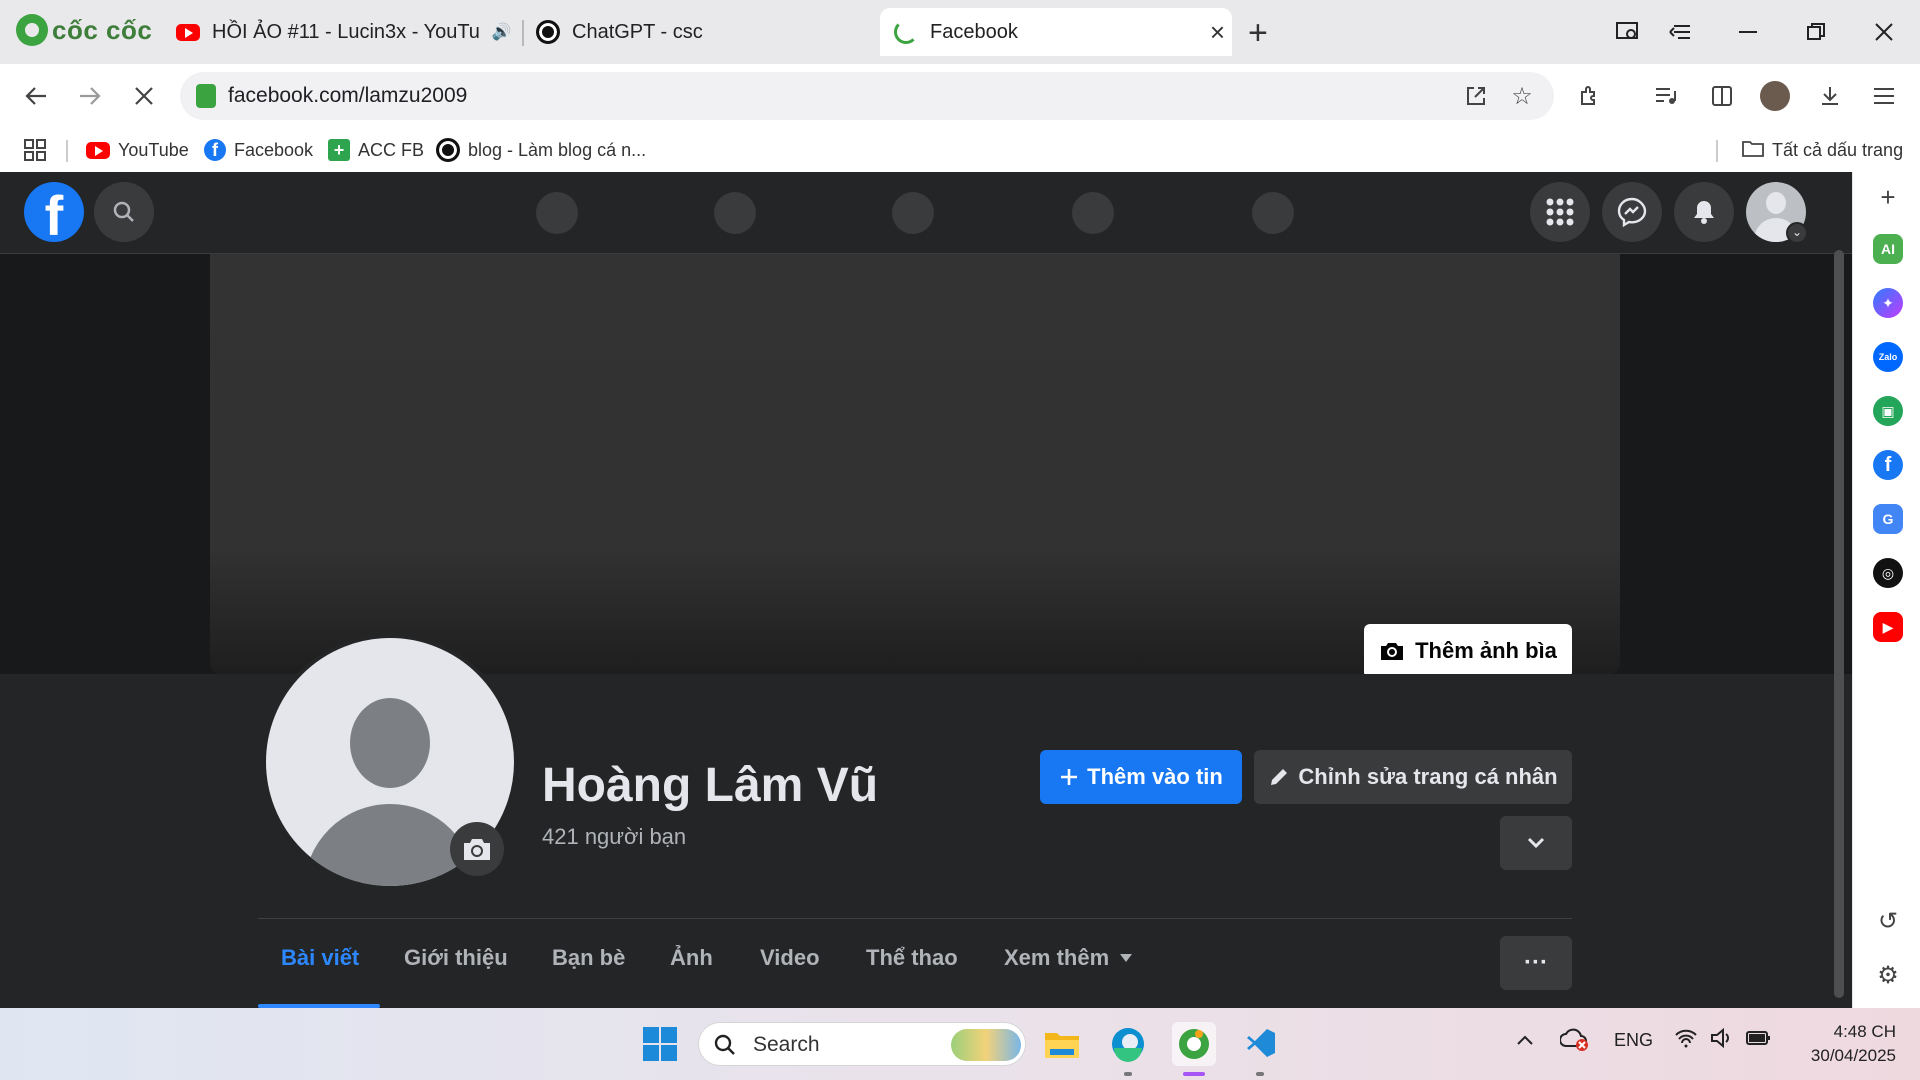 The width and height of the screenshot is (1920, 1080). What do you see at coordinates (320, 958) in the screenshot?
I see `tab-posts: Bài viết` at bounding box center [320, 958].